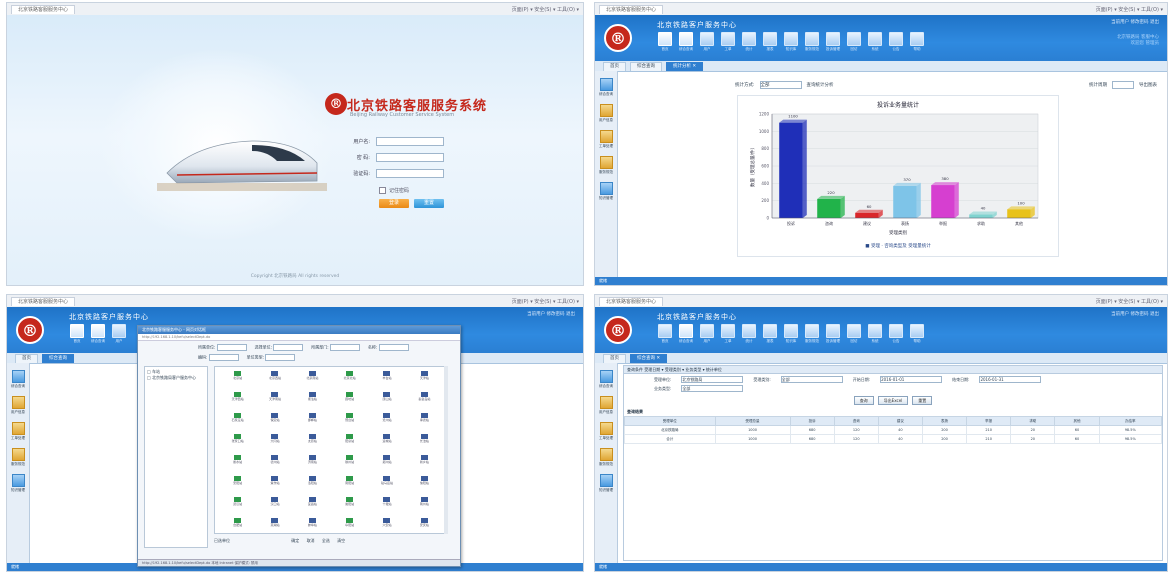  What do you see at coordinates (446, 450) in the screenshot?
I see `scrollbar` at bounding box center [446, 450].